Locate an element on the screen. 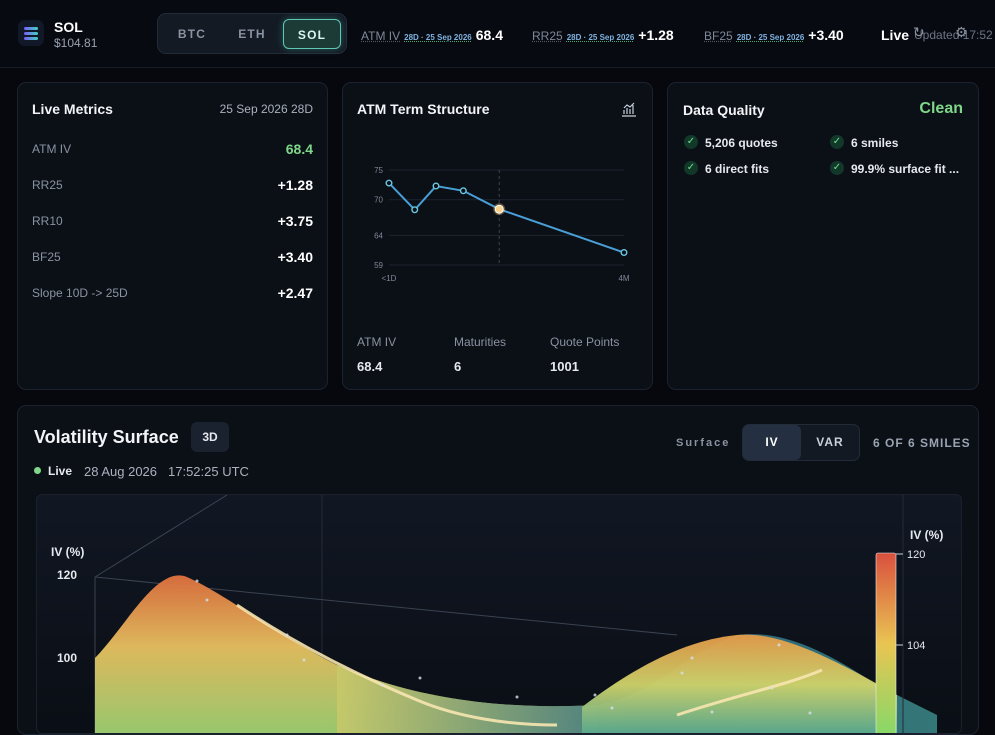 The image size is (995, 735). updated-time: Updated 17:52 is located at coordinates (953, 35).